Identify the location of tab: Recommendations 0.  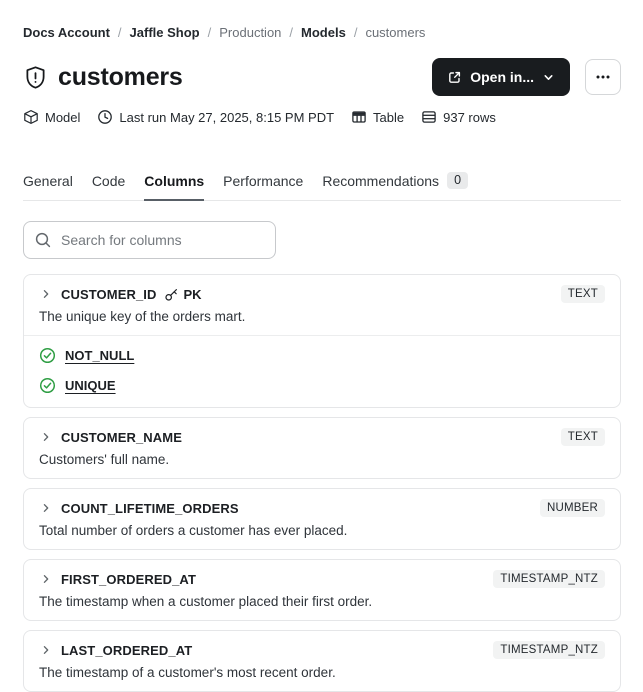
(395, 186).